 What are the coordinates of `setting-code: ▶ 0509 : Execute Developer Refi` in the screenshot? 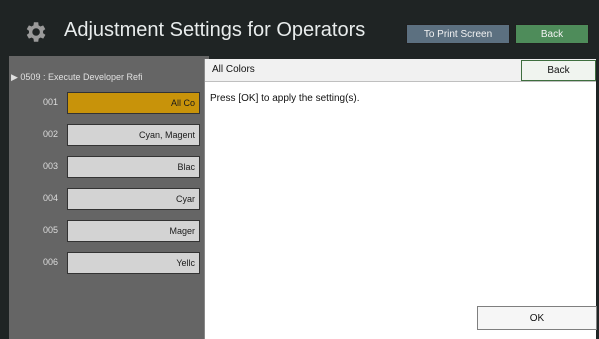 It's located at (77, 77).